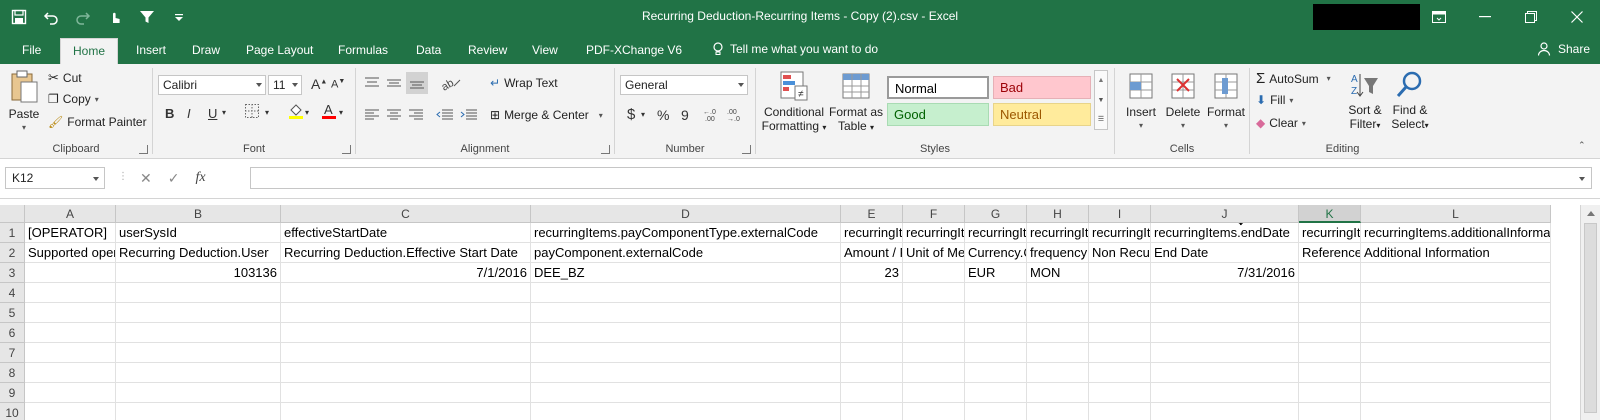  Describe the element at coordinates (1456, 233) in the screenshot. I see `cell-l1: recurringItems.additionalInformation` at that location.